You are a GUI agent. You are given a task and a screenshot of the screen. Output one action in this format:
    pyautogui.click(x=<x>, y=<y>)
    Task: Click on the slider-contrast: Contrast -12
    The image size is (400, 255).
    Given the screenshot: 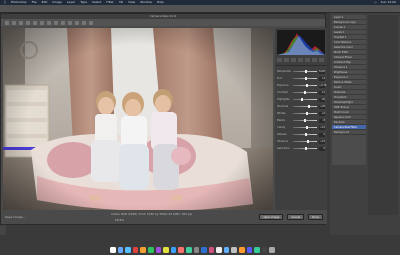 What is the action you would take?
    pyautogui.click(x=301, y=92)
    